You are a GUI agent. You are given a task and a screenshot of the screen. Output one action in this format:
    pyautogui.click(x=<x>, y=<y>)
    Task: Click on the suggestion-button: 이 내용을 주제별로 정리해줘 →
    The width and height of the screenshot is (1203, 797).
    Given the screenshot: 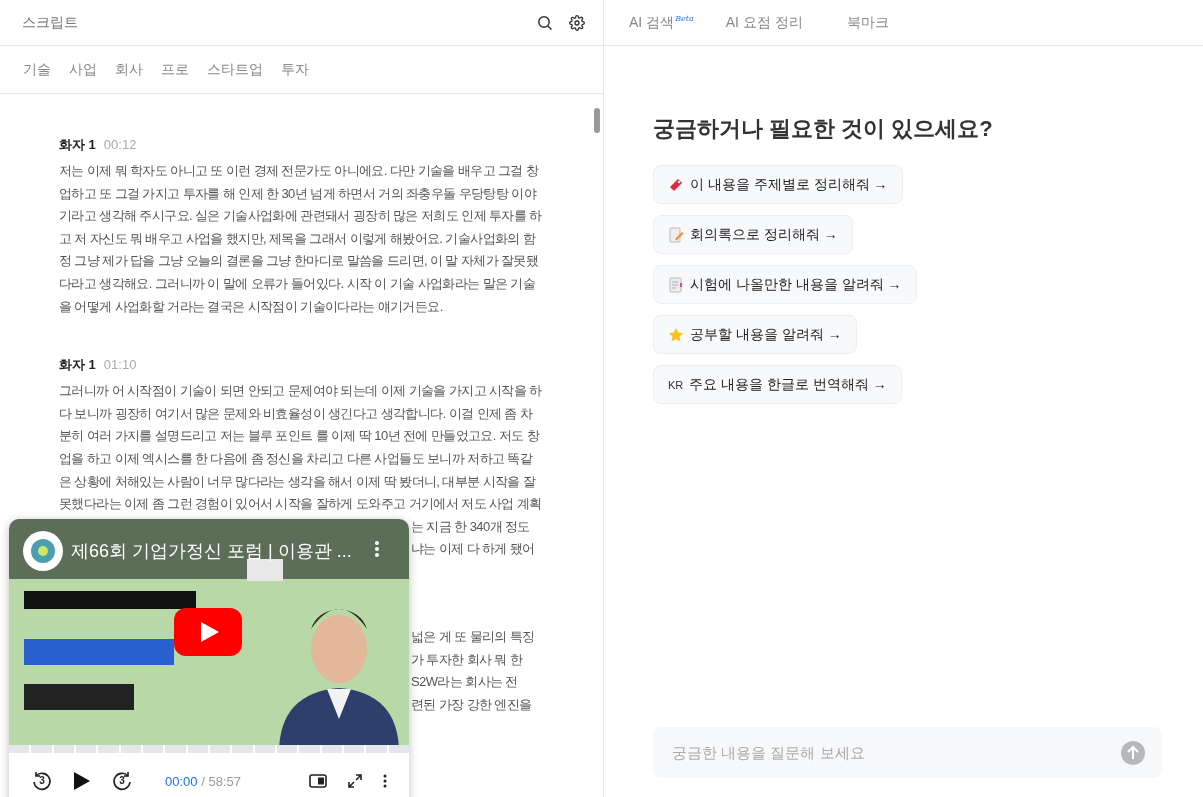 What is the action you would take?
    pyautogui.click(x=778, y=184)
    